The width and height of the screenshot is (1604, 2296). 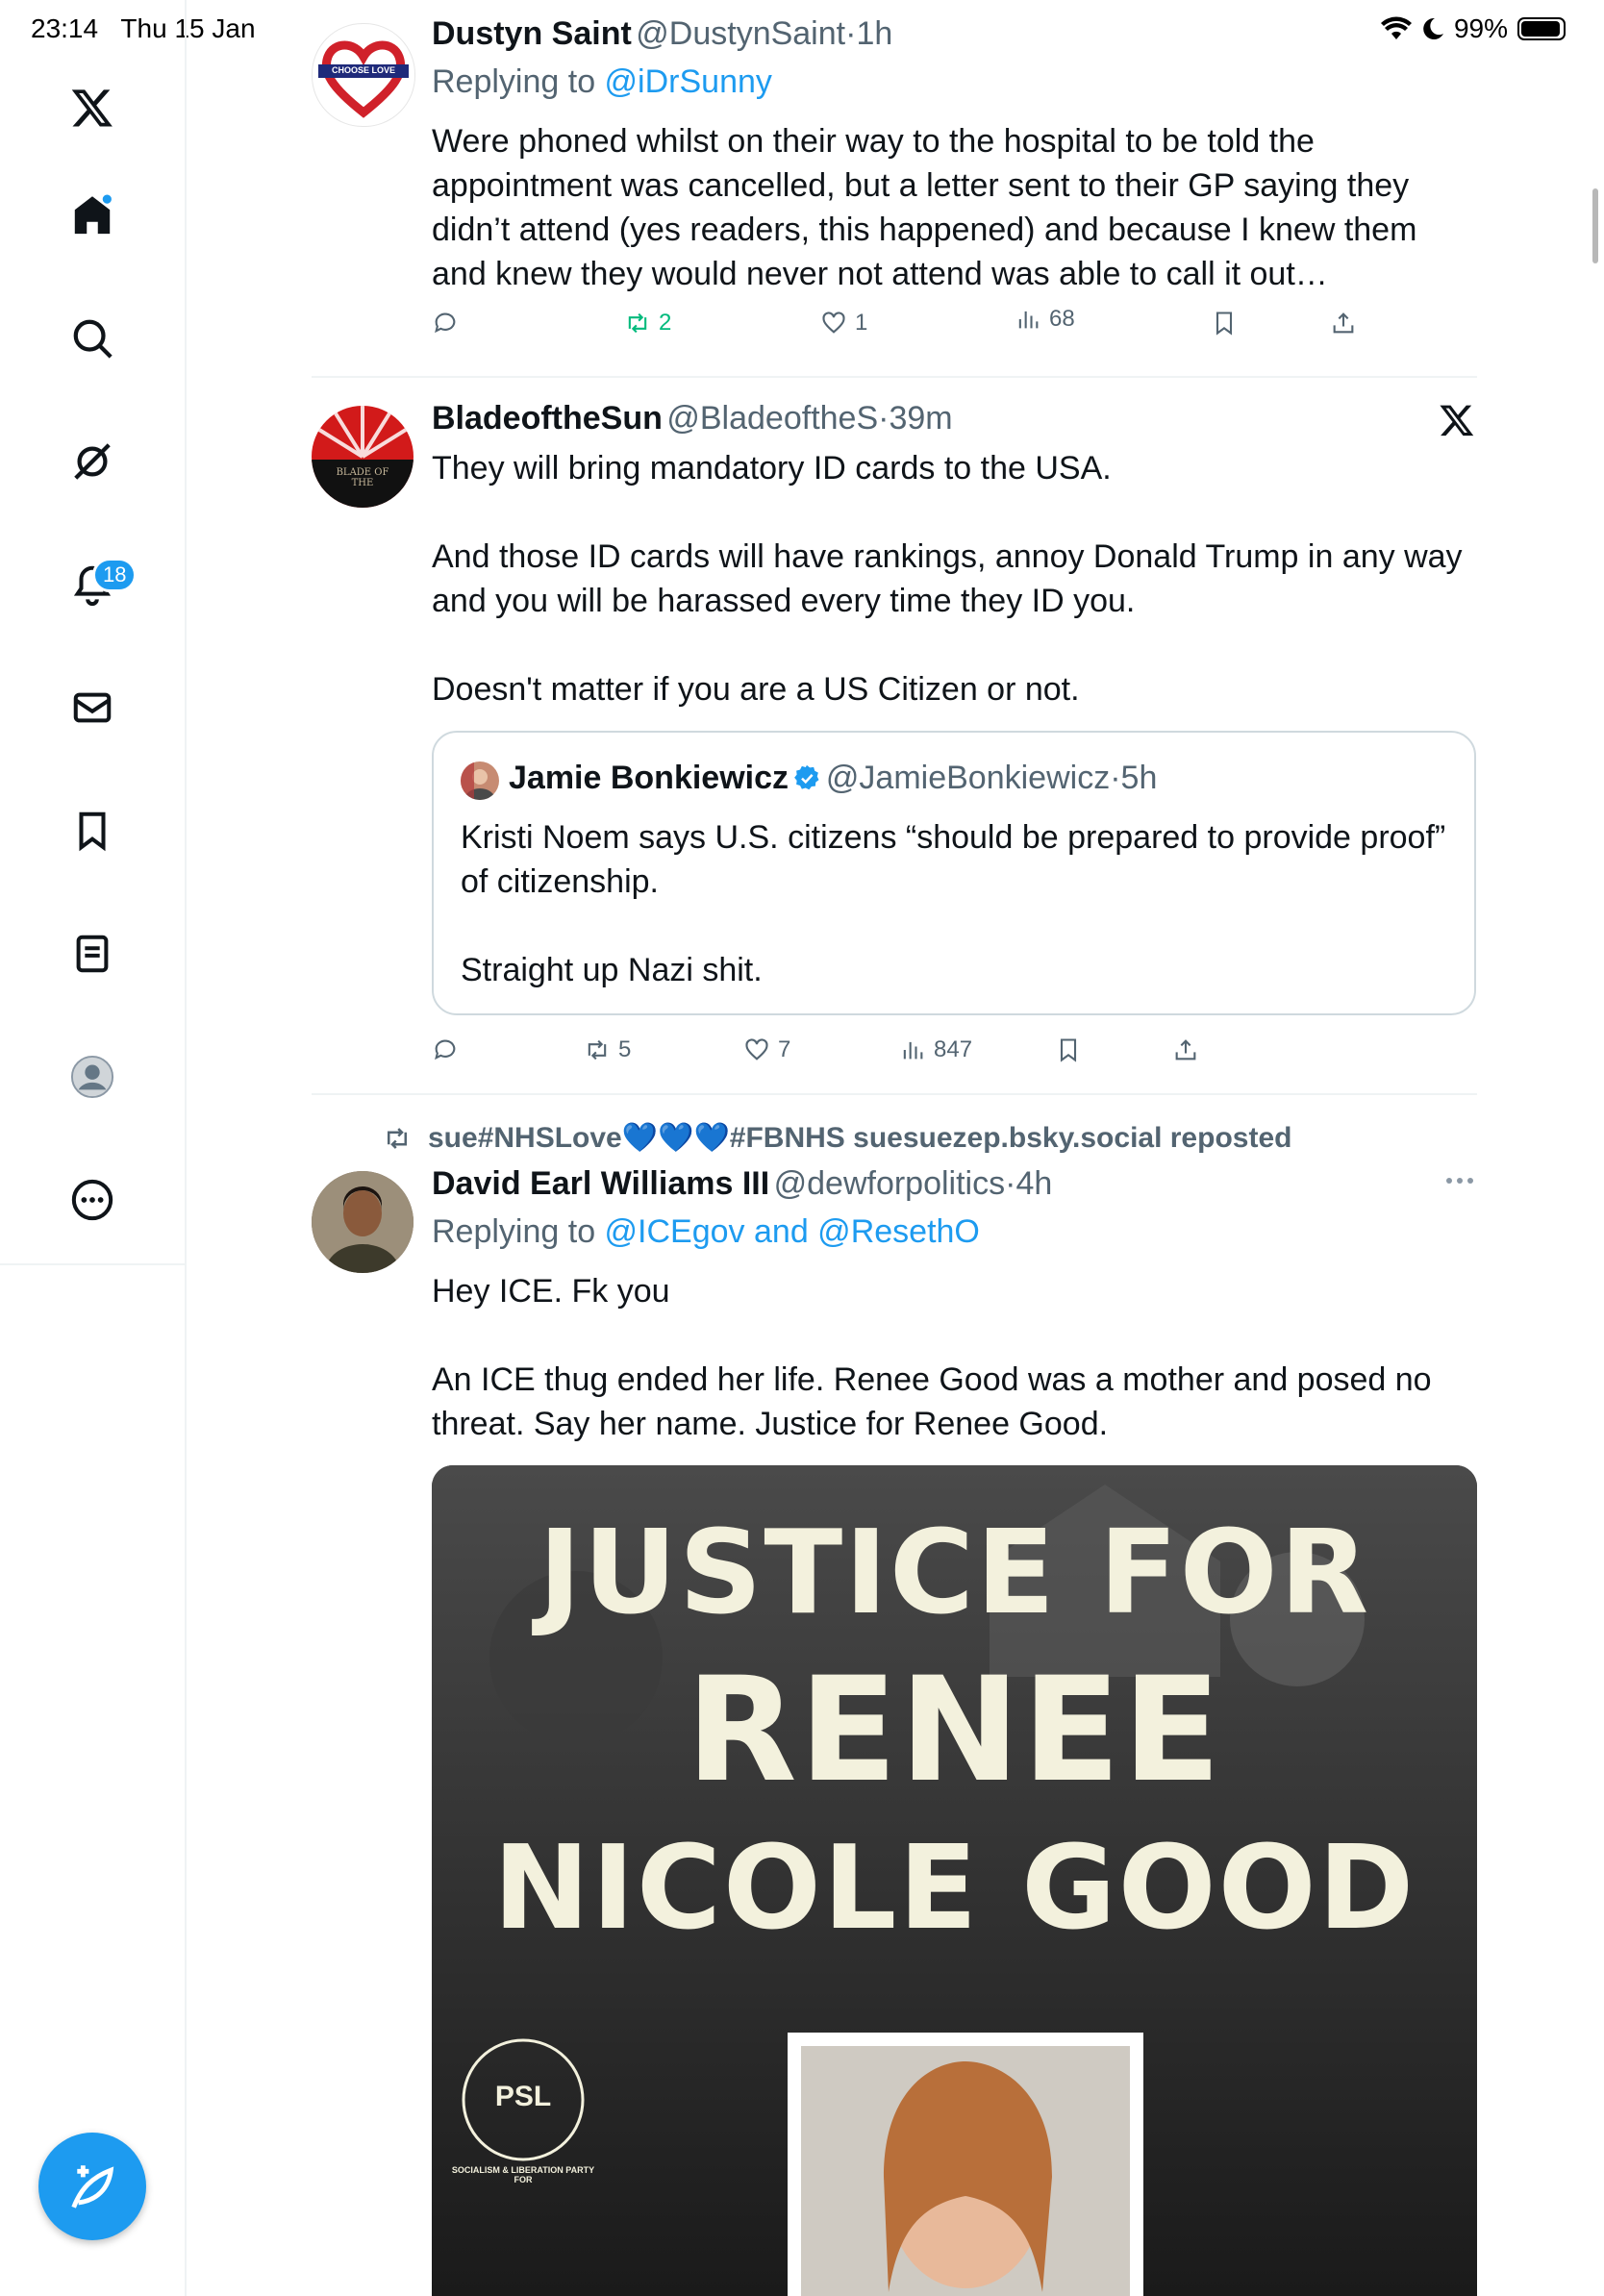 I want to click on display-name: Dustyn Saint, so click(x=532, y=33).